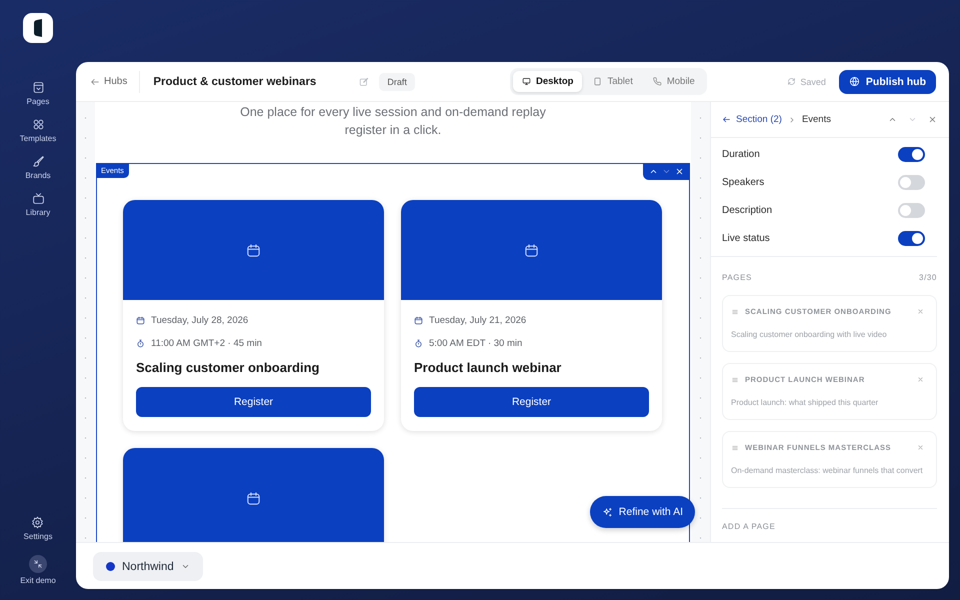 This screenshot has width=960, height=600. Describe the element at coordinates (642, 512) in the screenshot. I see `refine-ai-button: Refine with AI` at that location.